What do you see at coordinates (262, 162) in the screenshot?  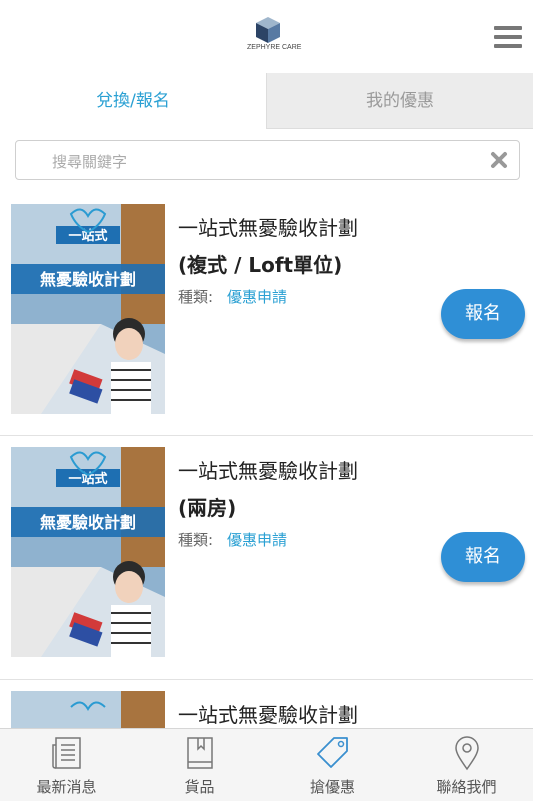 I see `search-input` at bounding box center [262, 162].